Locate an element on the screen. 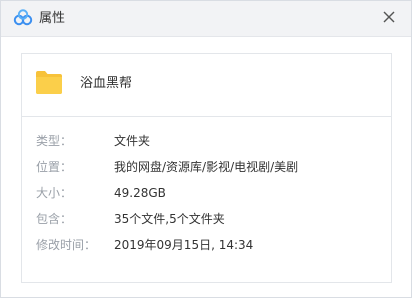 Image resolution: width=412 pixels, height=298 pixels. property-label: 位置： is located at coordinates (54, 167).